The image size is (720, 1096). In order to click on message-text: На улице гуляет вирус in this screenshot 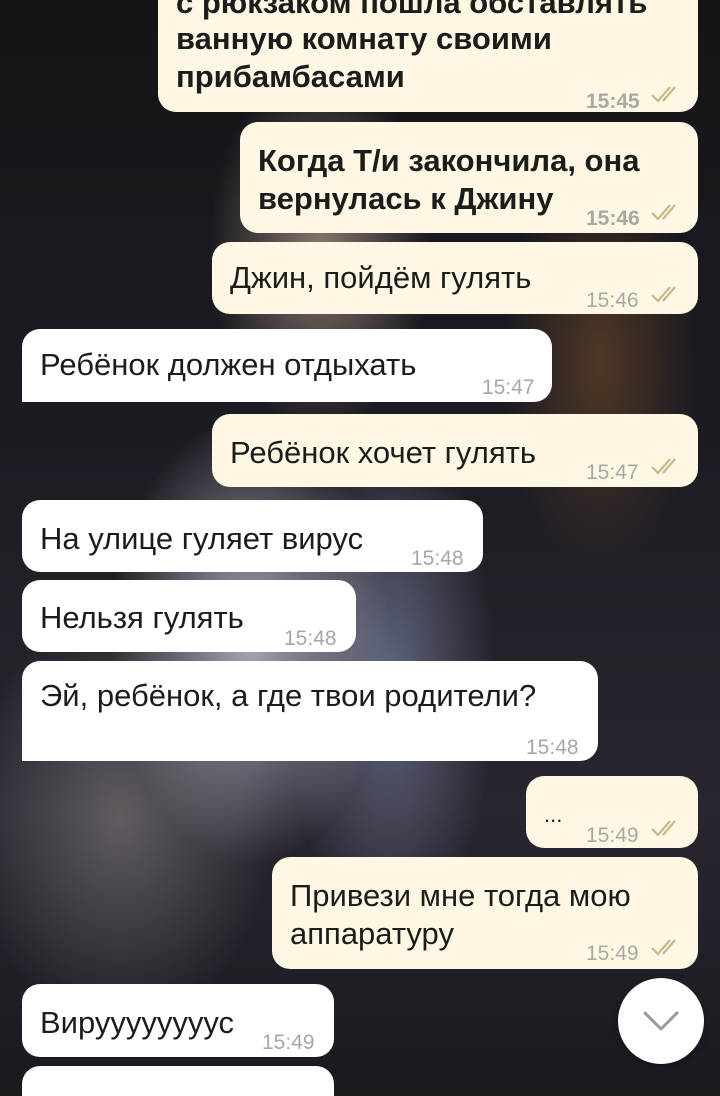, I will do `click(202, 538)`.